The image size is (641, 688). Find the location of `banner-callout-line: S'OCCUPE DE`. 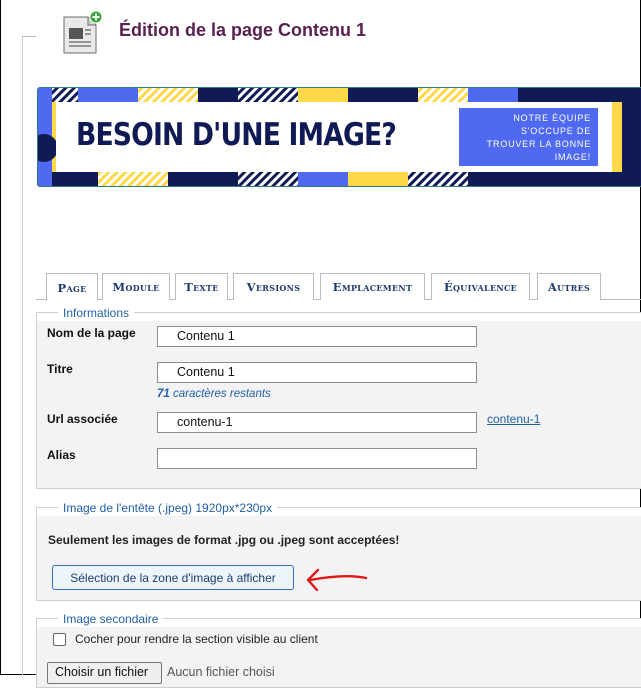

banner-callout-line: S'OCCUPE DE is located at coordinates (555, 131).